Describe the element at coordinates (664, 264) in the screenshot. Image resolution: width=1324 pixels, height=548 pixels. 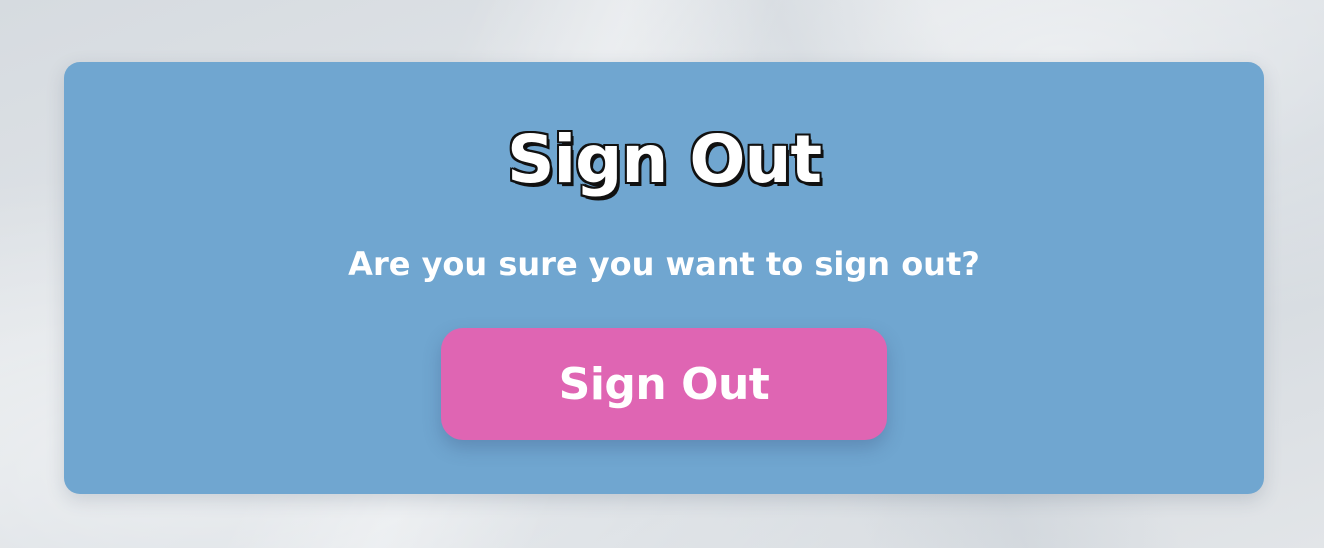
I see `confirmation-message: Are you sure you want to sign out?` at that location.